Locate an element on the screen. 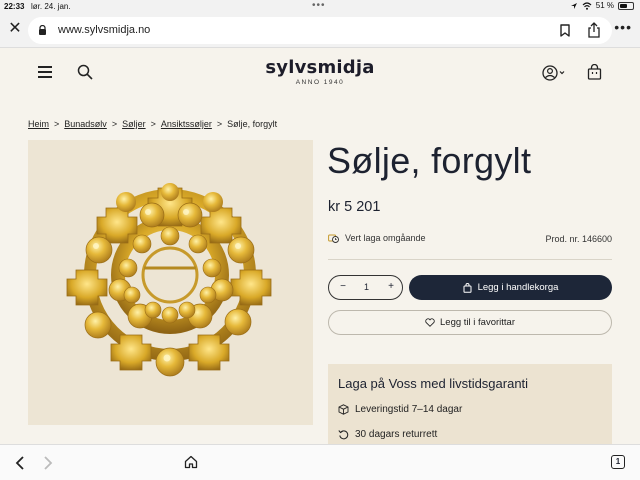 This screenshot has width=640, height=480. forward-arrow-icon is located at coordinates (48, 463).